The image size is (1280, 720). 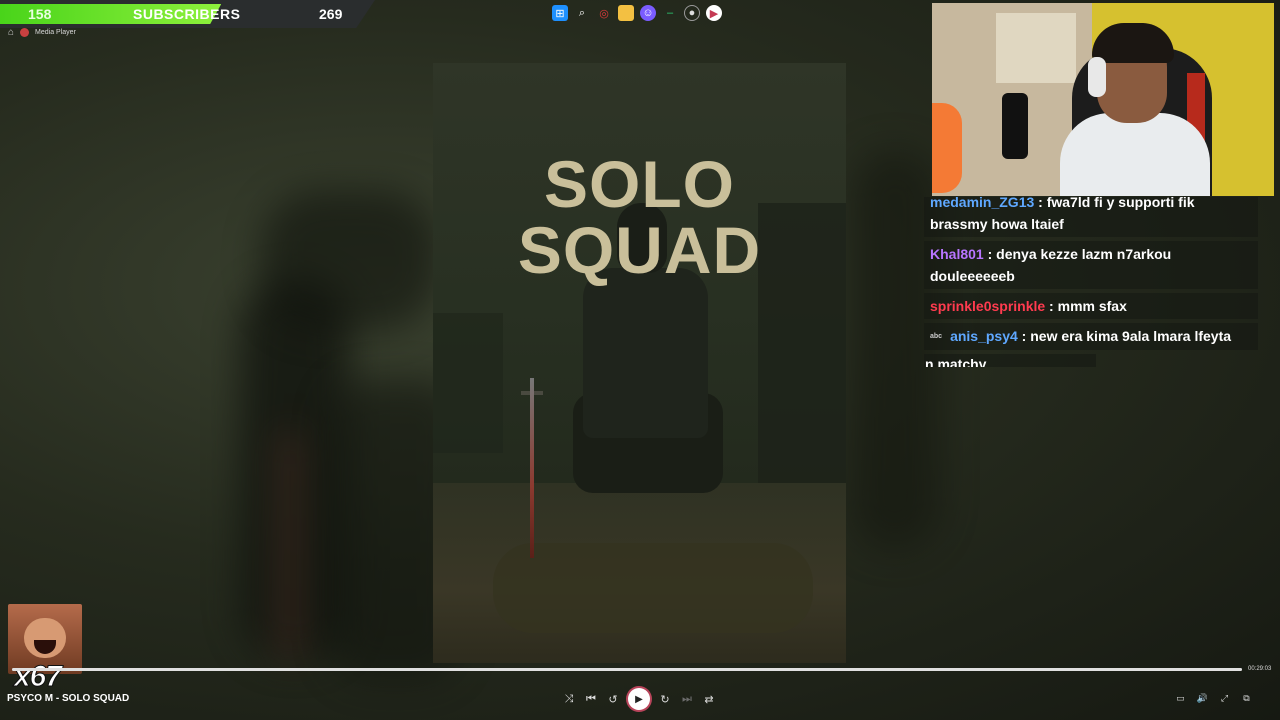 What do you see at coordinates (1202, 698) in the screenshot?
I see `volume-icon: 🔊` at bounding box center [1202, 698].